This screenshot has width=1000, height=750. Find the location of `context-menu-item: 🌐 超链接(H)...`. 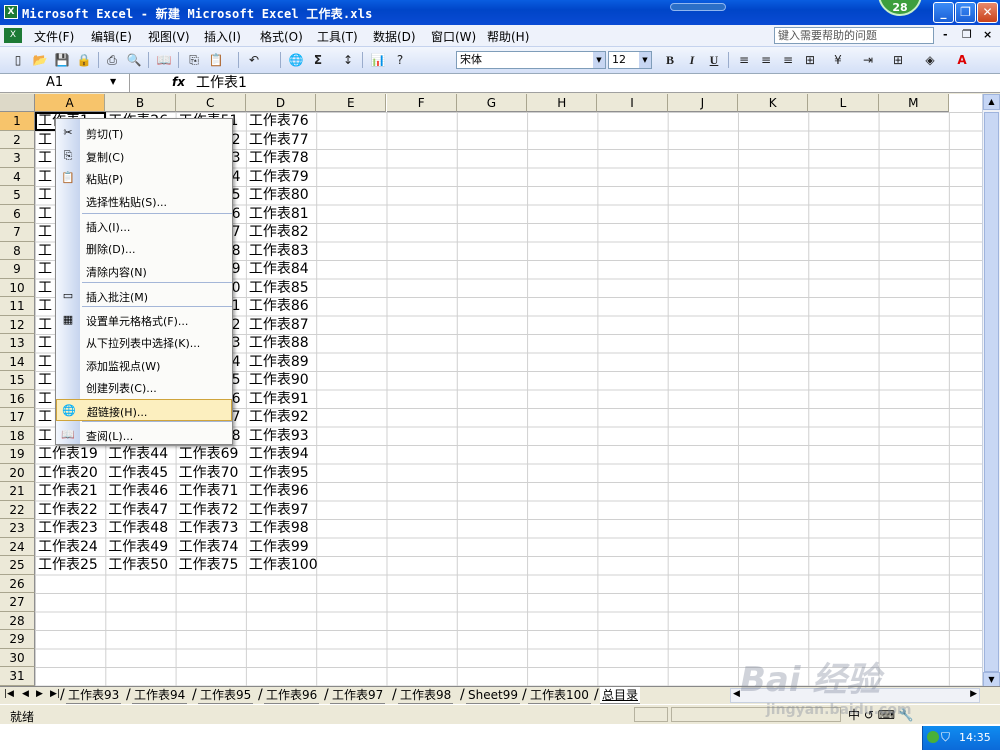

context-menu-item: 🌐 超链接(H)... is located at coordinates (144, 410).